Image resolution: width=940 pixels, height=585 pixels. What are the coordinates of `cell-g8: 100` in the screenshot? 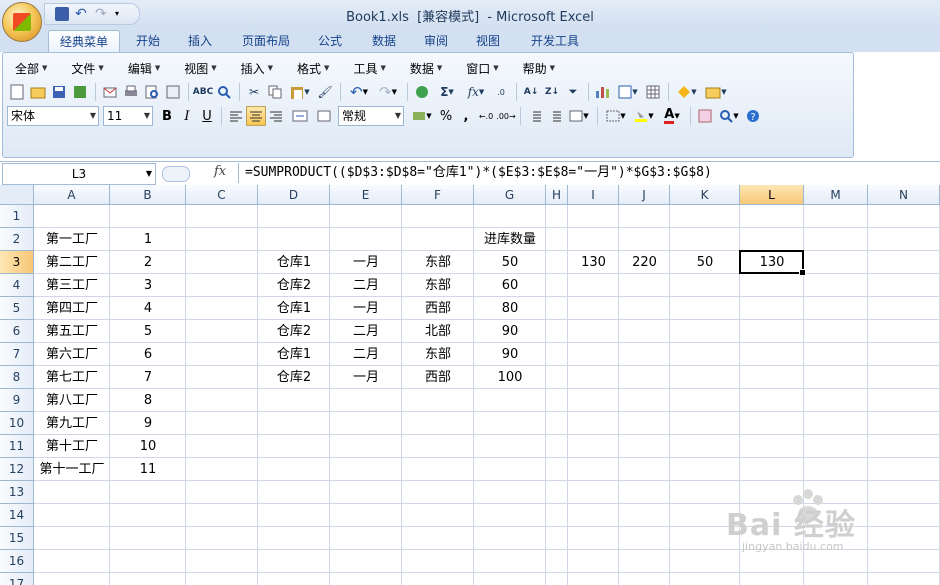 It's located at (510, 377).